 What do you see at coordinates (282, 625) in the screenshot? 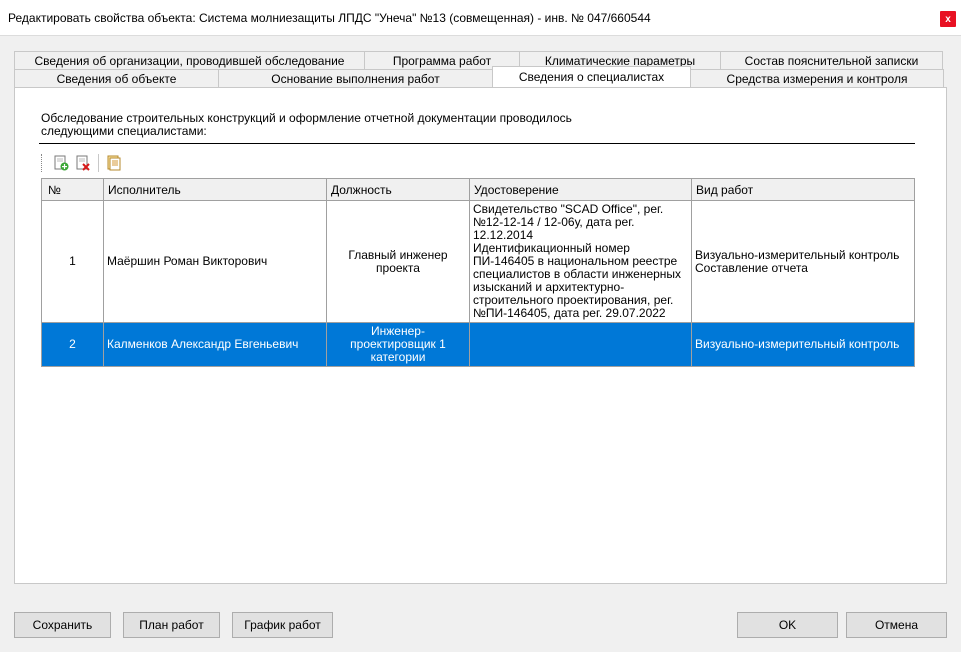
I see `work-schedule-button: График работ` at bounding box center [282, 625].